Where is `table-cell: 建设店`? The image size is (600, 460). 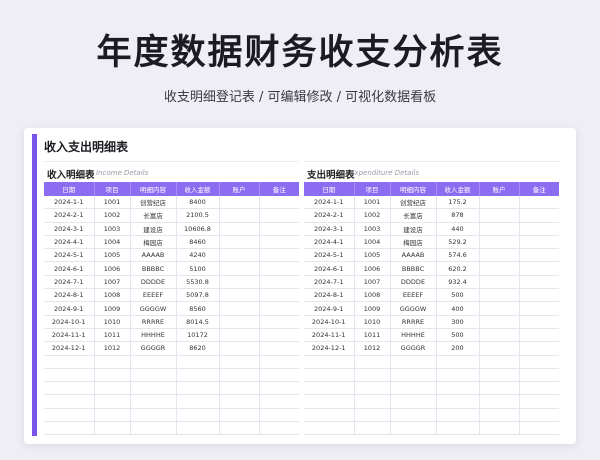
table-cell: 建设店 is located at coordinates (153, 229).